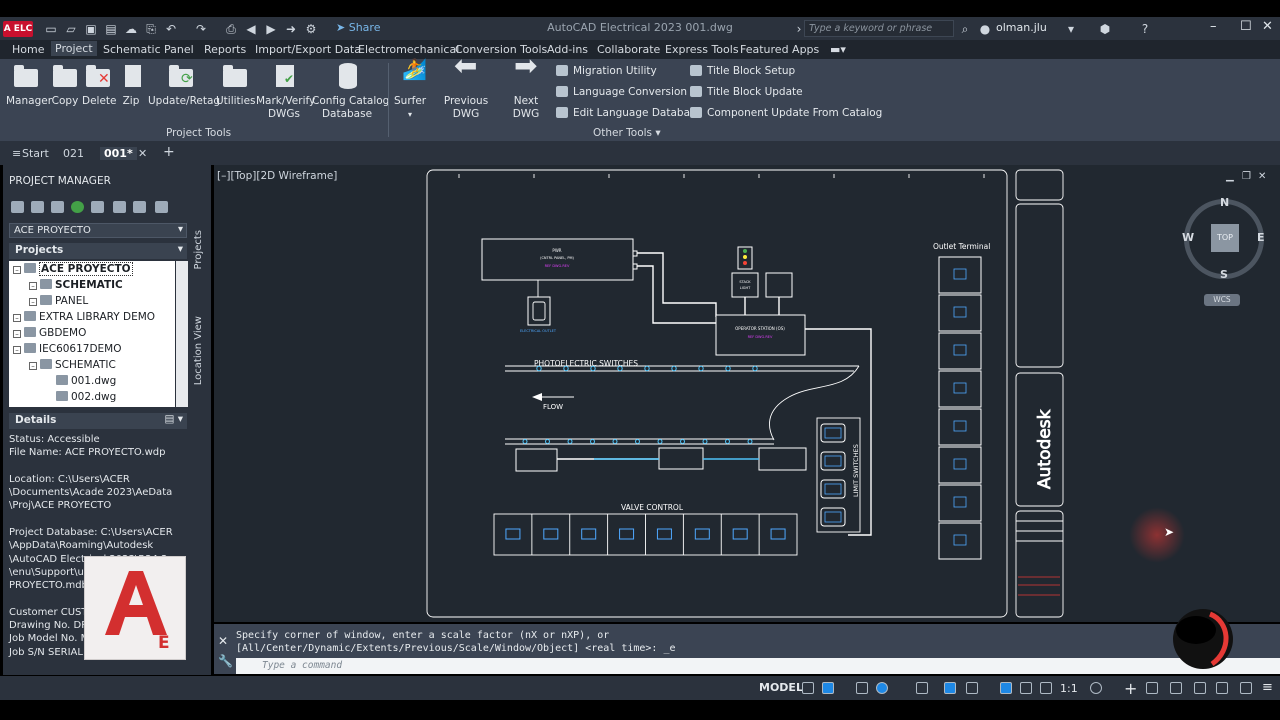 This screenshot has width=1280, height=720. I want to click on hardware-acceleration-icon, so click(1176, 688).